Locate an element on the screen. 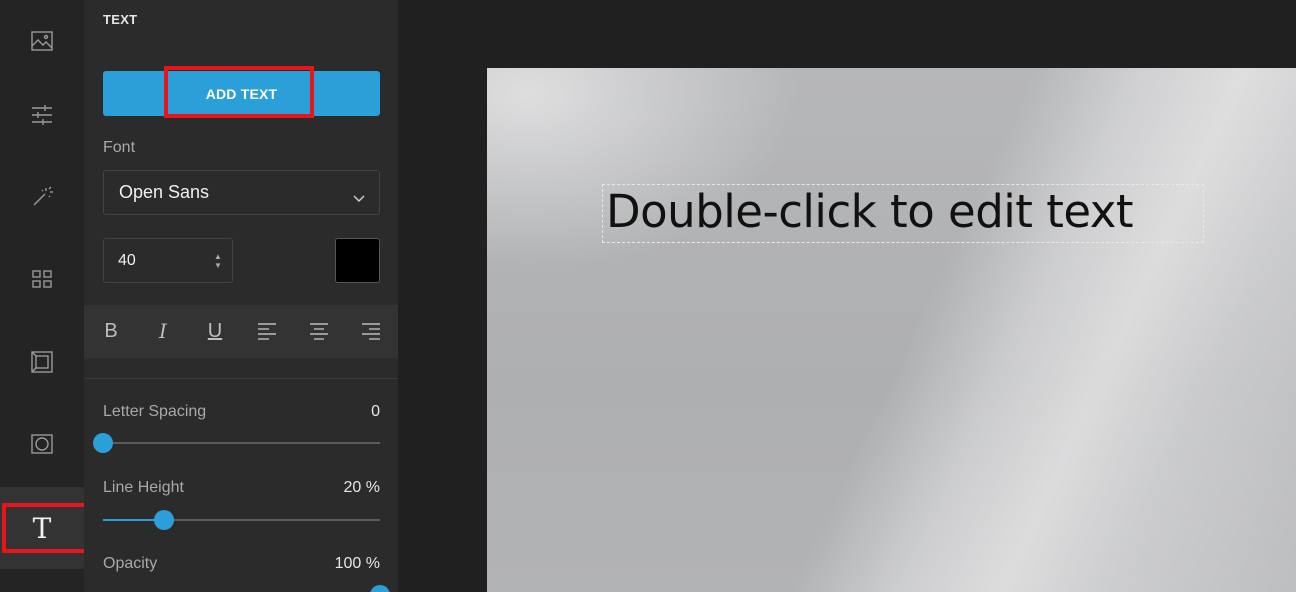  align-right-icon is located at coordinates (371, 331).